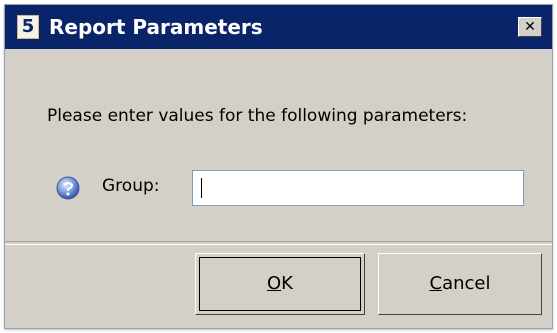 The height and width of the screenshot is (333, 557). Describe the element at coordinates (201, 188) in the screenshot. I see `text-caret` at that location.